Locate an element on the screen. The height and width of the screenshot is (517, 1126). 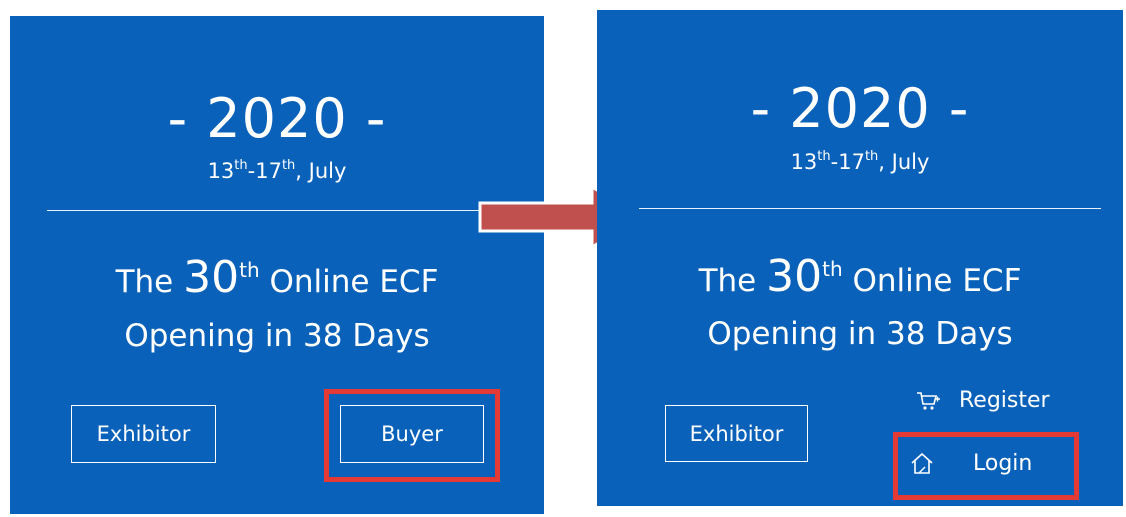
cart-icon is located at coordinates (928, 401).